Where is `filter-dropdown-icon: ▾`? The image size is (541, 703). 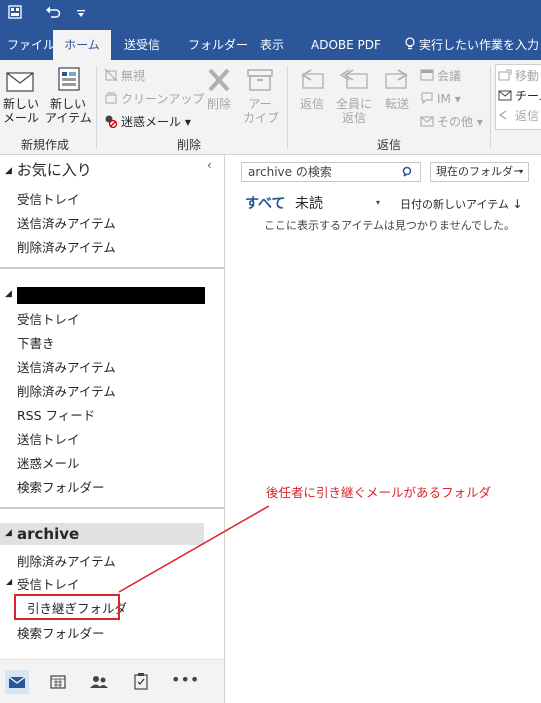
filter-dropdown-icon: ▾ is located at coordinates (378, 202).